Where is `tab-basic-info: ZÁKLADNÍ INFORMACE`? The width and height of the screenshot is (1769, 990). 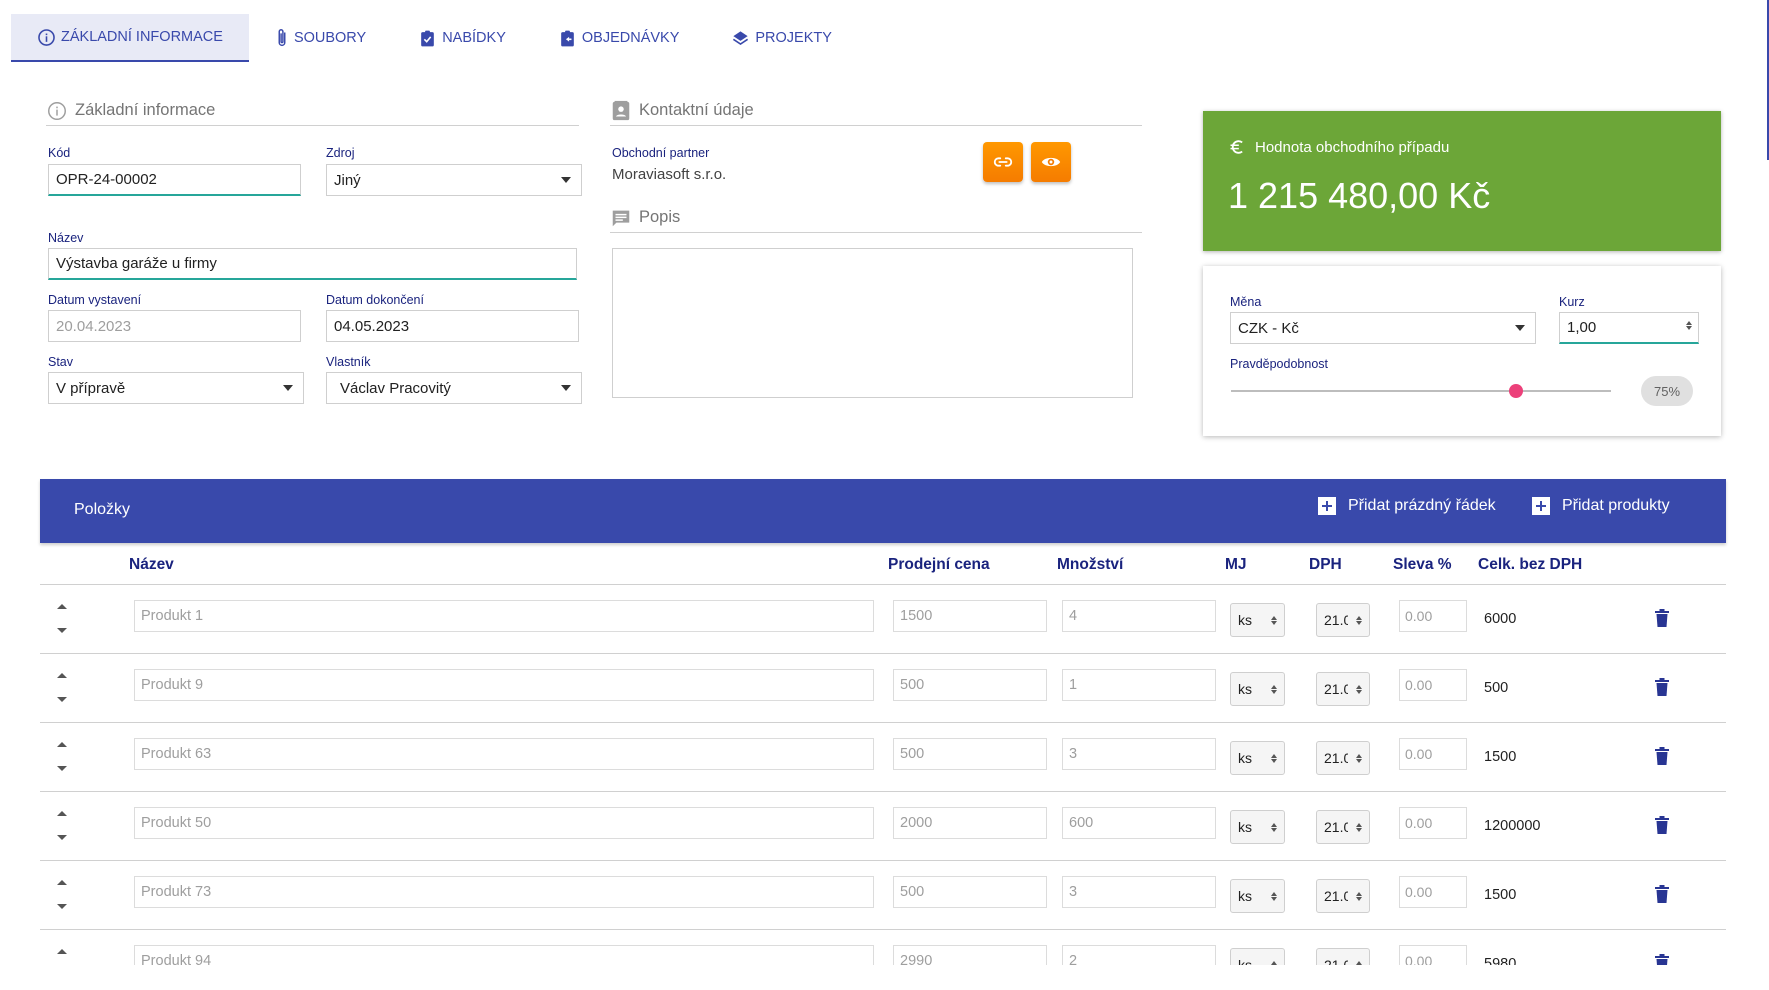
tab-basic-info: ZÁKLADNÍ INFORMACE is located at coordinates (130, 38).